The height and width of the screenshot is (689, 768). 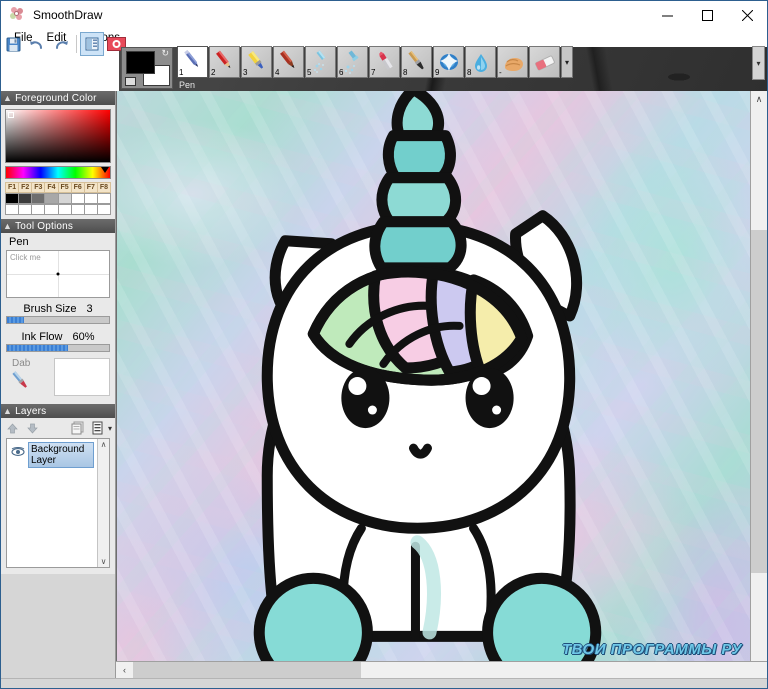 I want to click on tool-finger: -, so click(x=512, y=62).